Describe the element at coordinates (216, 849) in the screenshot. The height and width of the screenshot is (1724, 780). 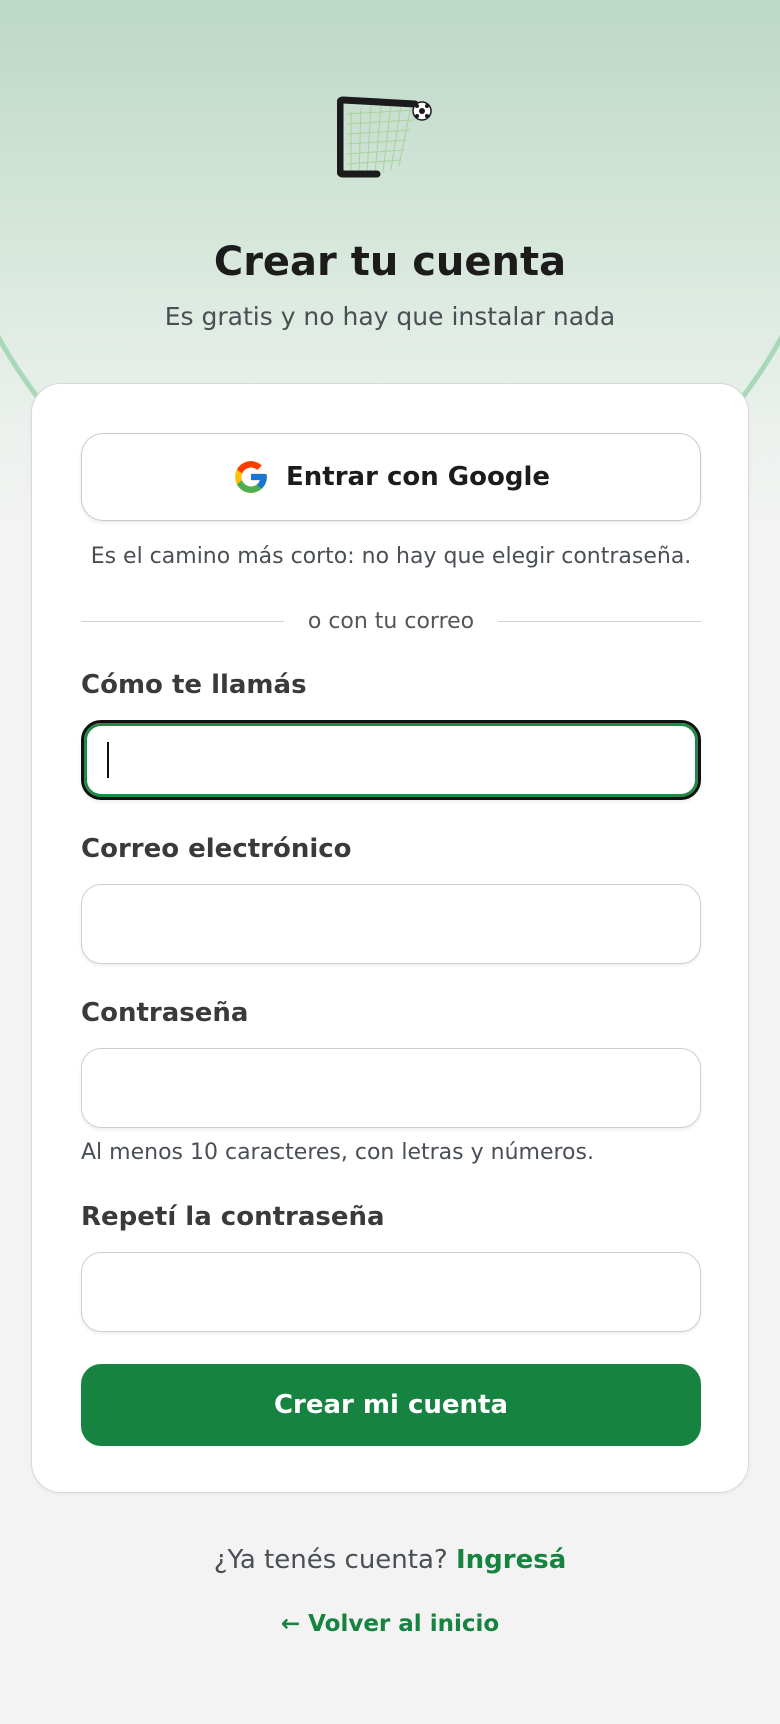
I see `email-label: Correo electrónico` at that location.